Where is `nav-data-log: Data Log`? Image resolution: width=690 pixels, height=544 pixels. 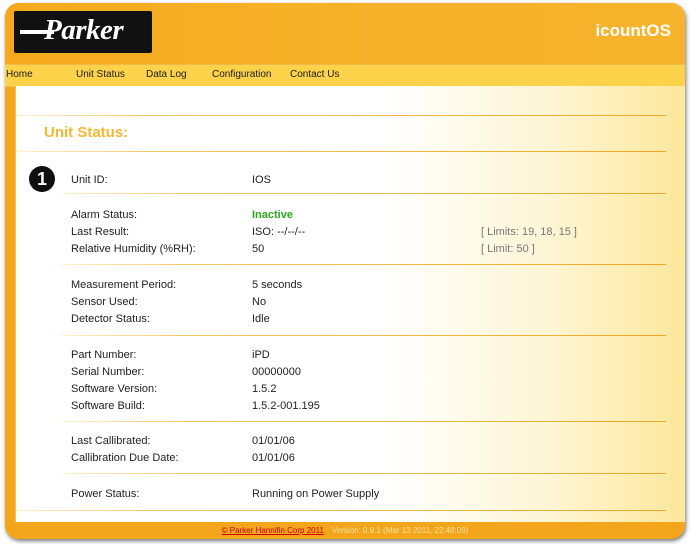
nav-data-log: Data Log is located at coordinates (166, 74).